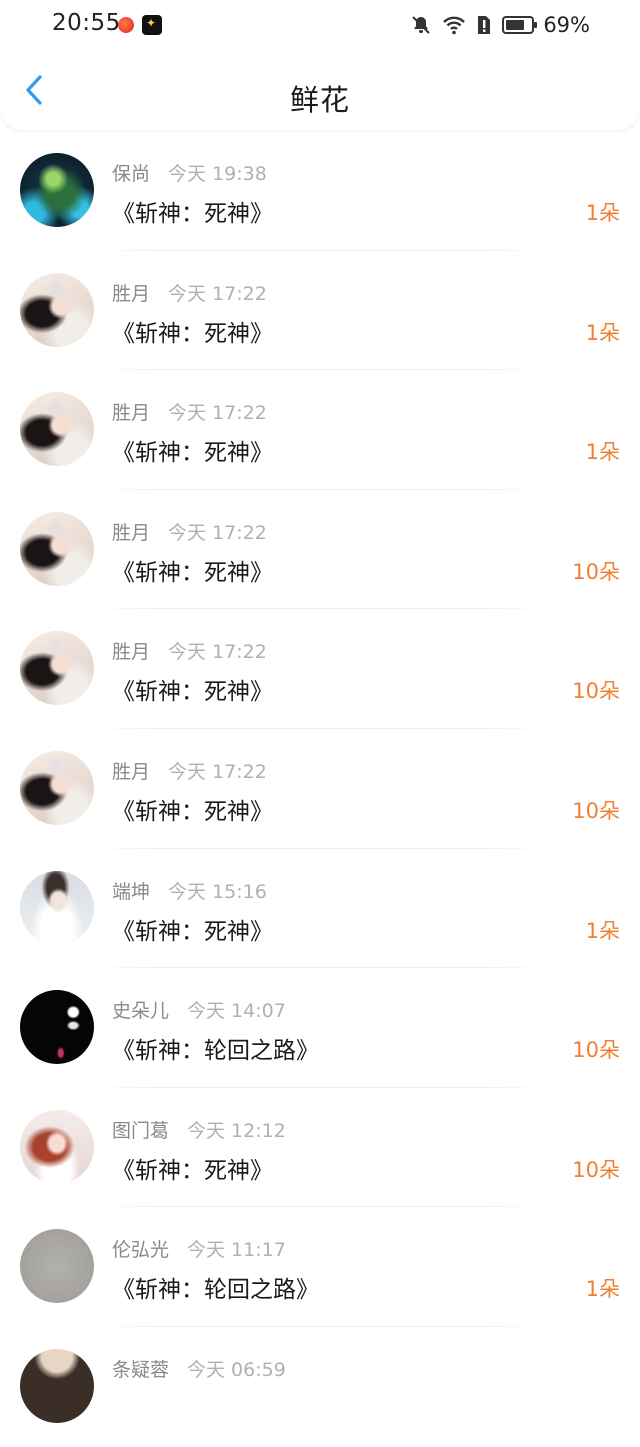  I want to click on timestamp: 今天 15:16, so click(217, 891).